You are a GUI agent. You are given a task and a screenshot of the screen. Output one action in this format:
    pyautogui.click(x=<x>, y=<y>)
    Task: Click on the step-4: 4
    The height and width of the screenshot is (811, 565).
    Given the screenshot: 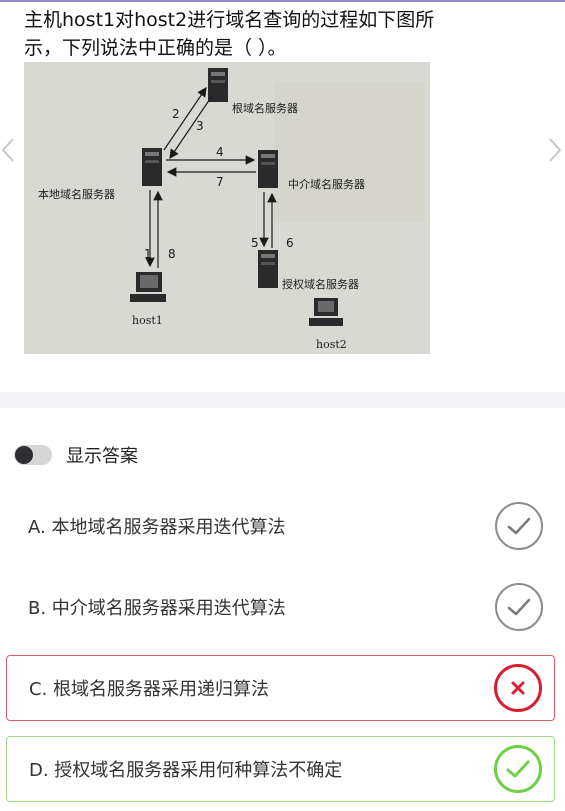 What is the action you would take?
    pyautogui.click(x=220, y=152)
    